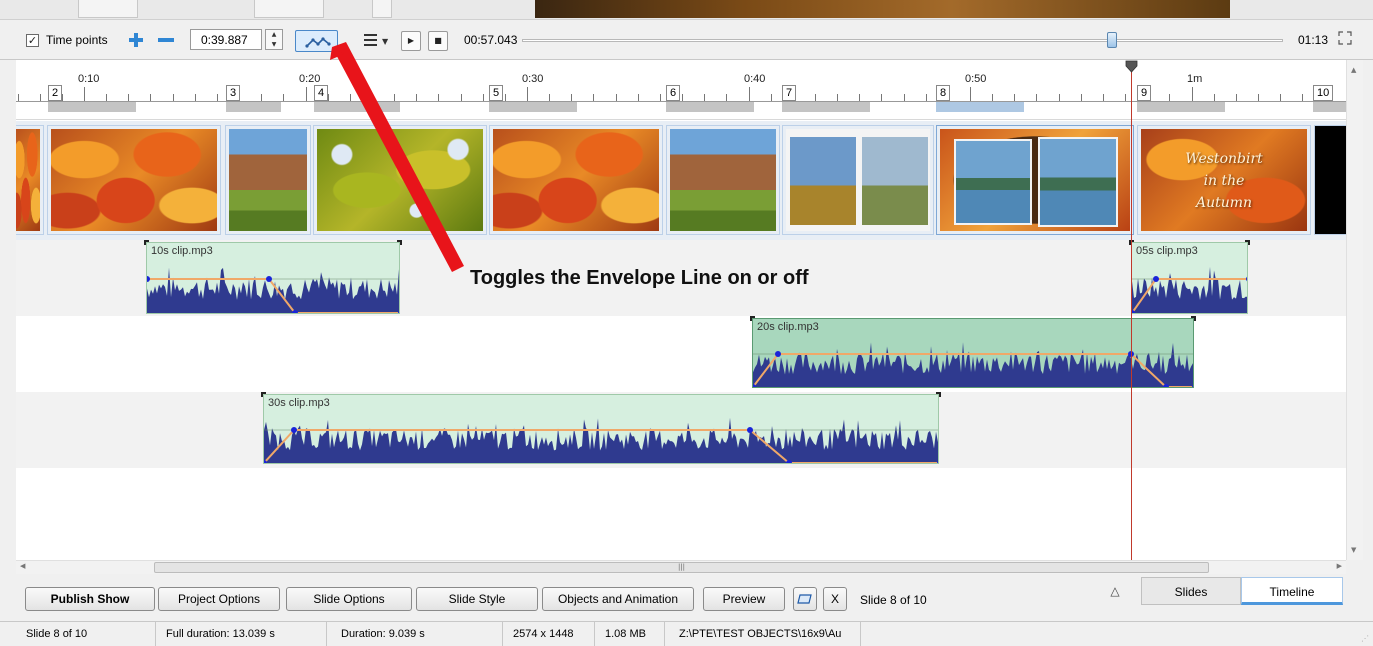 The height and width of the screenshot is (646, 1373). I want to click on status-size: 1.08 MB, so click(632, 634).